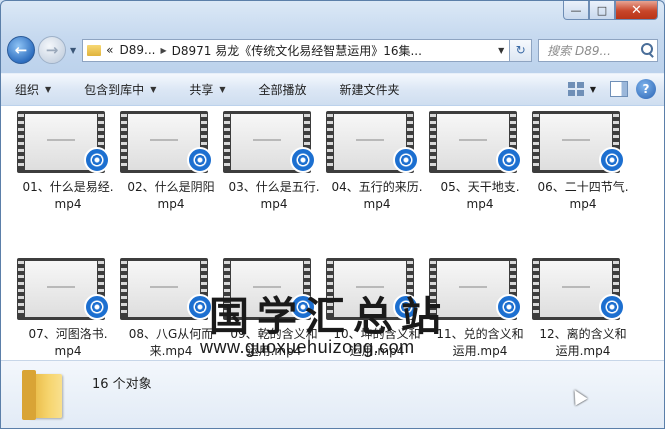  Describe the element at coordinates (68, 187) in the screenshot. I see `file-name-line1: 01、什么是易经.` at that location.